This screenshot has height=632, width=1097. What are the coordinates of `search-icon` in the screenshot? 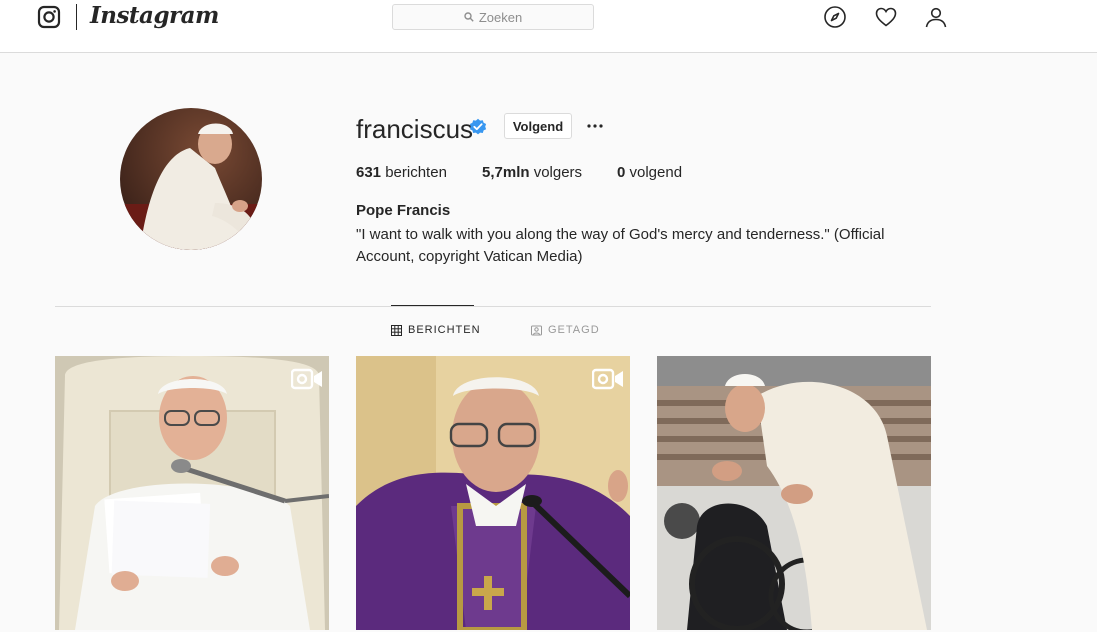 It's located at (469, 17).